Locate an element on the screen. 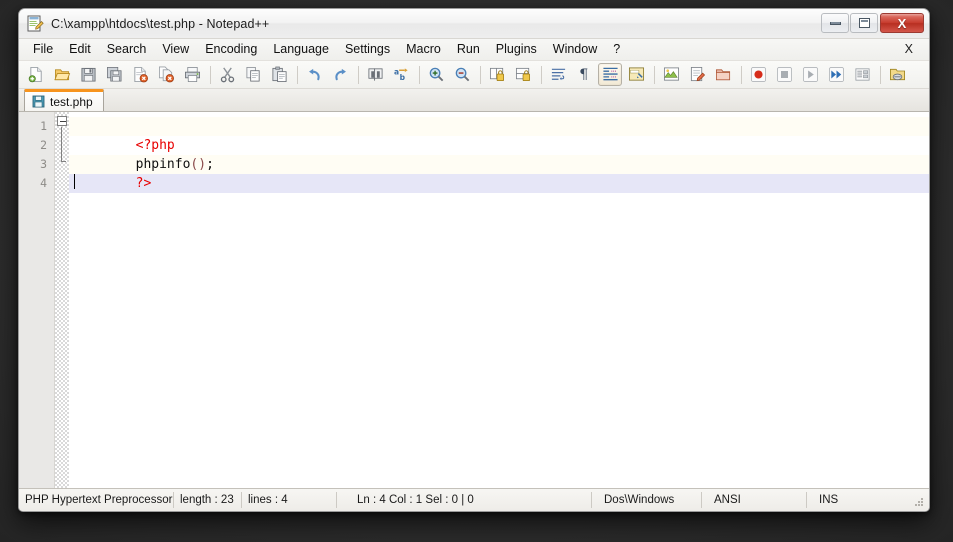  restore-icon is located at coordinates (864, 23).